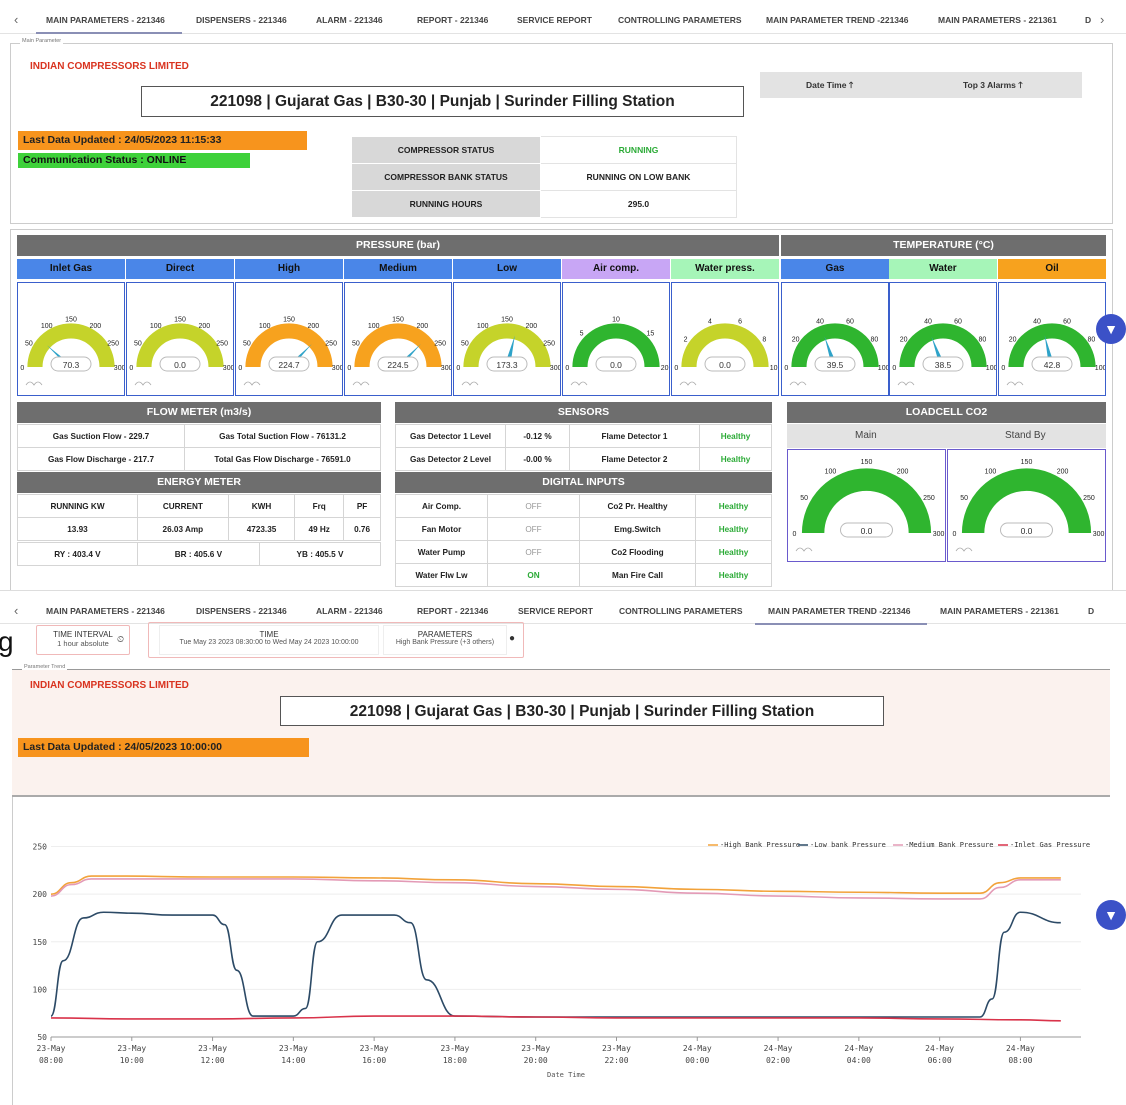  I want to click on gauge-header-direct: Direct, so click(180, 269).